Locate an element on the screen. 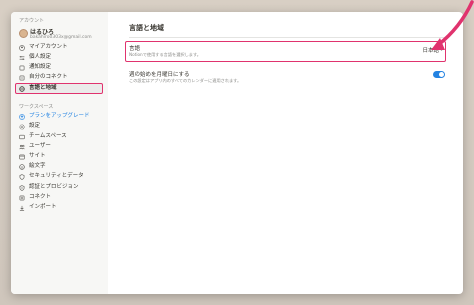 The height and width of the screenshot is (305, 474). sidebar-item-language-region: 言語と地域 is located at coordinates (59, 88).